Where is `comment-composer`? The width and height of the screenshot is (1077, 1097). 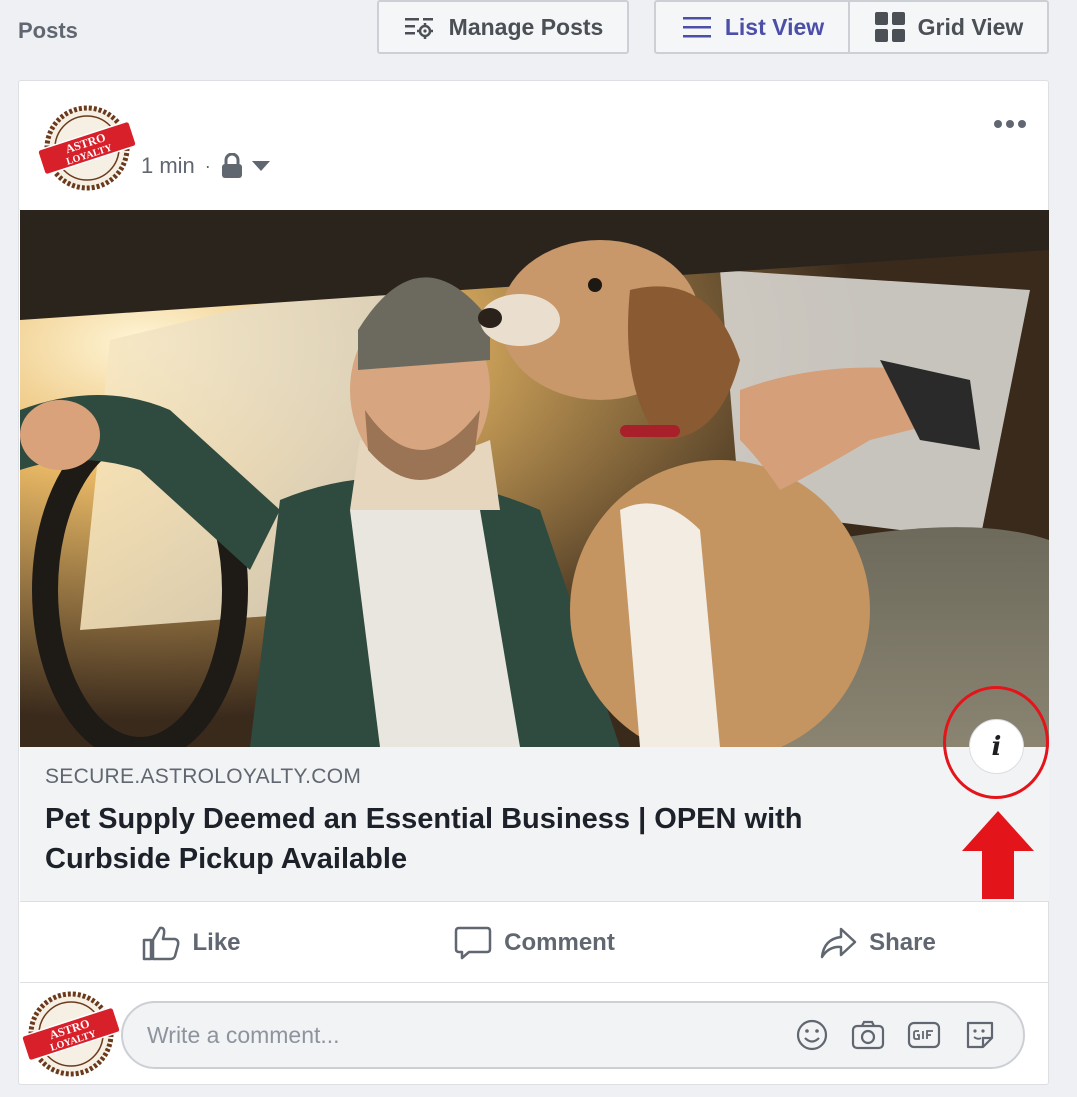 comment-composer is located at coordinates (573, 1035).